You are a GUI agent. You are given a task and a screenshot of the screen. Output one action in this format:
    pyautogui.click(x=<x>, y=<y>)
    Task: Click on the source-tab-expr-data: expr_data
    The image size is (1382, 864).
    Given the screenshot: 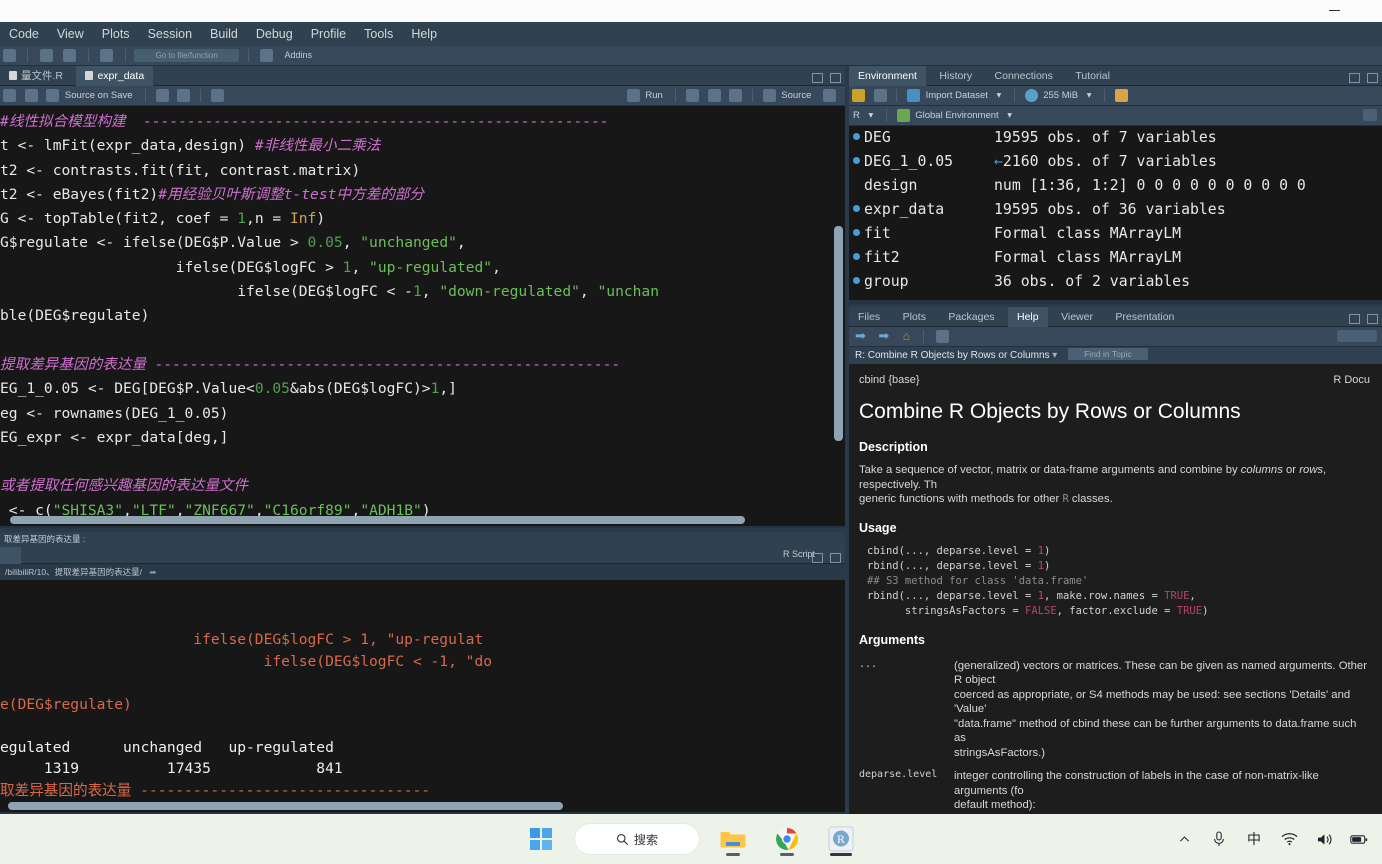 What is the action you would take?
    pyautogui.click(x=115, y=76)
    